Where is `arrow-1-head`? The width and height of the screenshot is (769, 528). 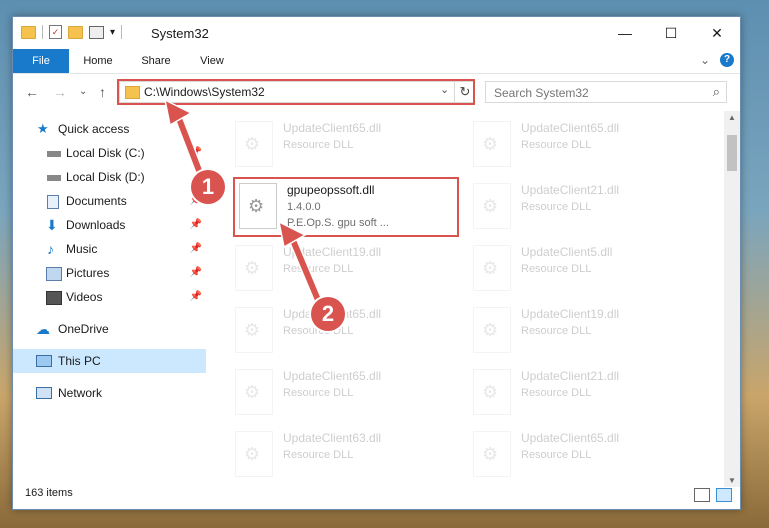 arrow-1-head is located at coordinates (178, 112).